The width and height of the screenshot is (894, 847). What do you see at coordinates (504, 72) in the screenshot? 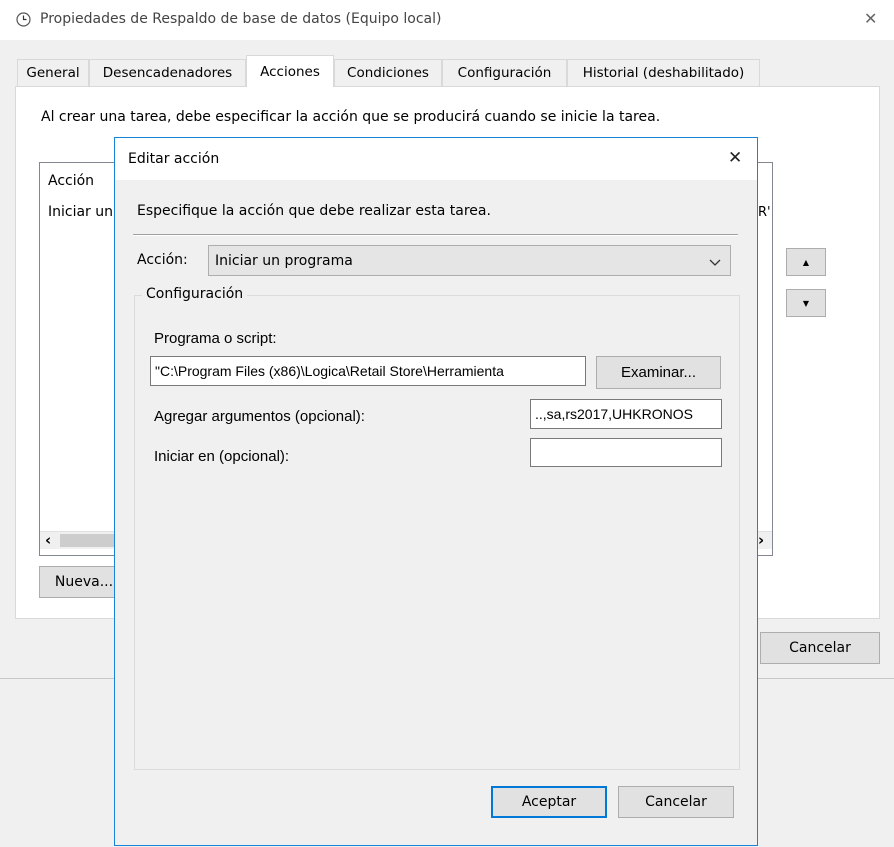
I see `tab-configuracion: Configuración` at bounding box center [504, 72].